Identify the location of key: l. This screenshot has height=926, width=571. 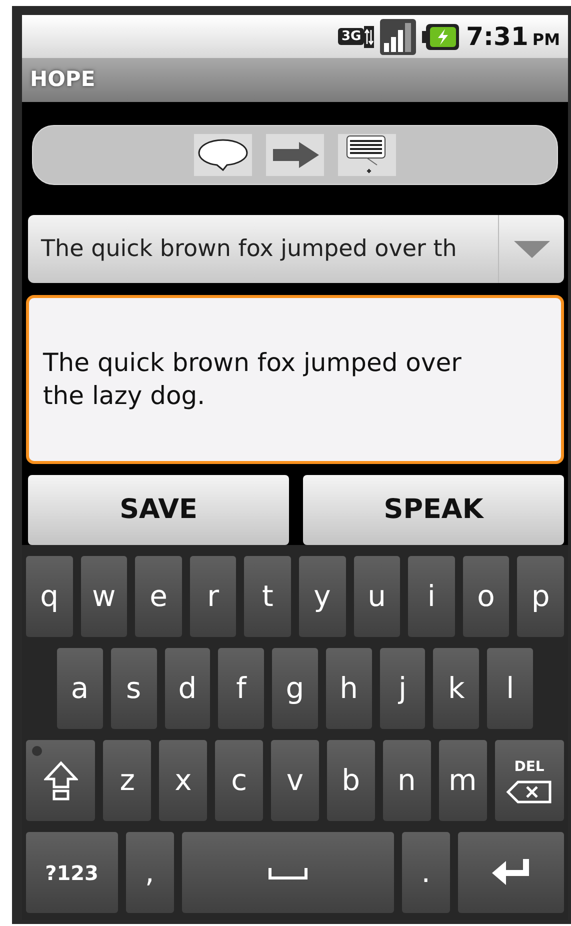
(510, 688).